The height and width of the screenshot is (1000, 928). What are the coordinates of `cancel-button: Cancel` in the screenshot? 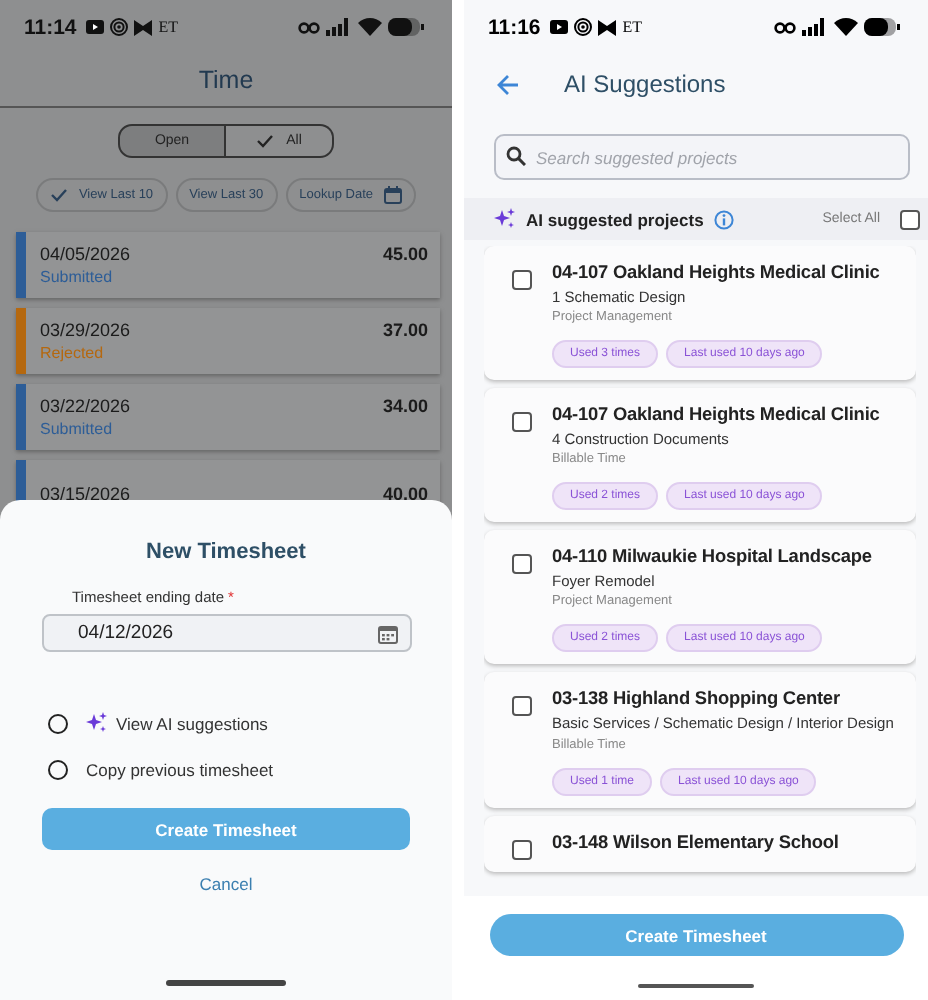 It's located at (226, 884).